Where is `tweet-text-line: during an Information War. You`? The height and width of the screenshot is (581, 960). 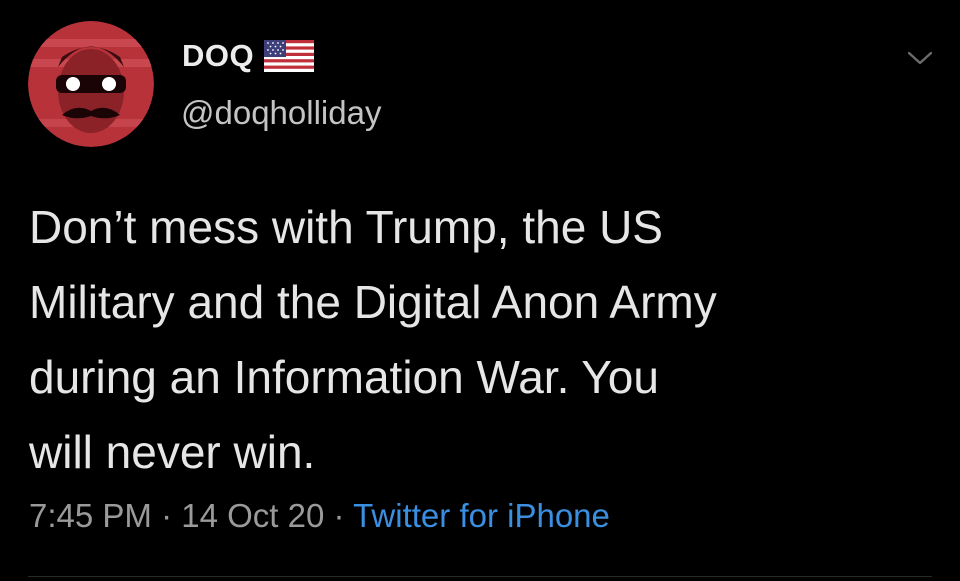 tweet-text-line: during an Information War. You is located at coordinates (344, 377).